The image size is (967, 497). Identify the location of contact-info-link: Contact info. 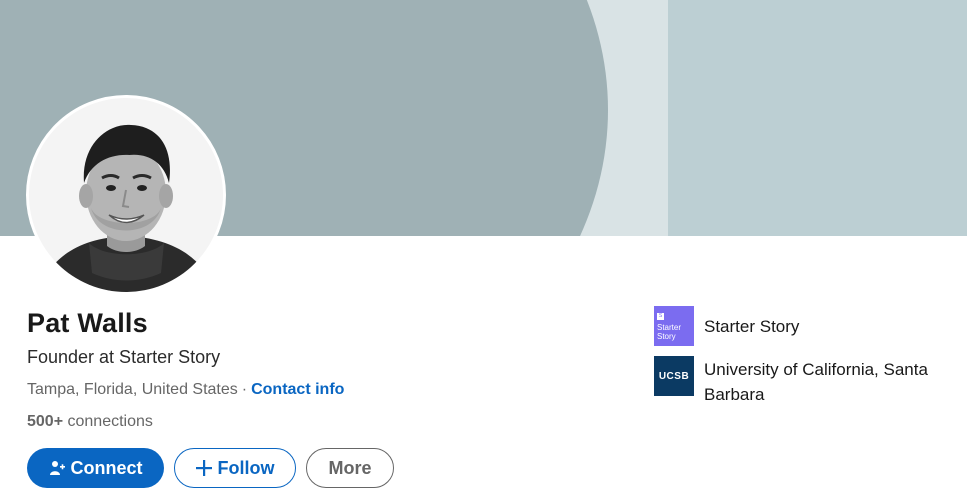
(297, 389).